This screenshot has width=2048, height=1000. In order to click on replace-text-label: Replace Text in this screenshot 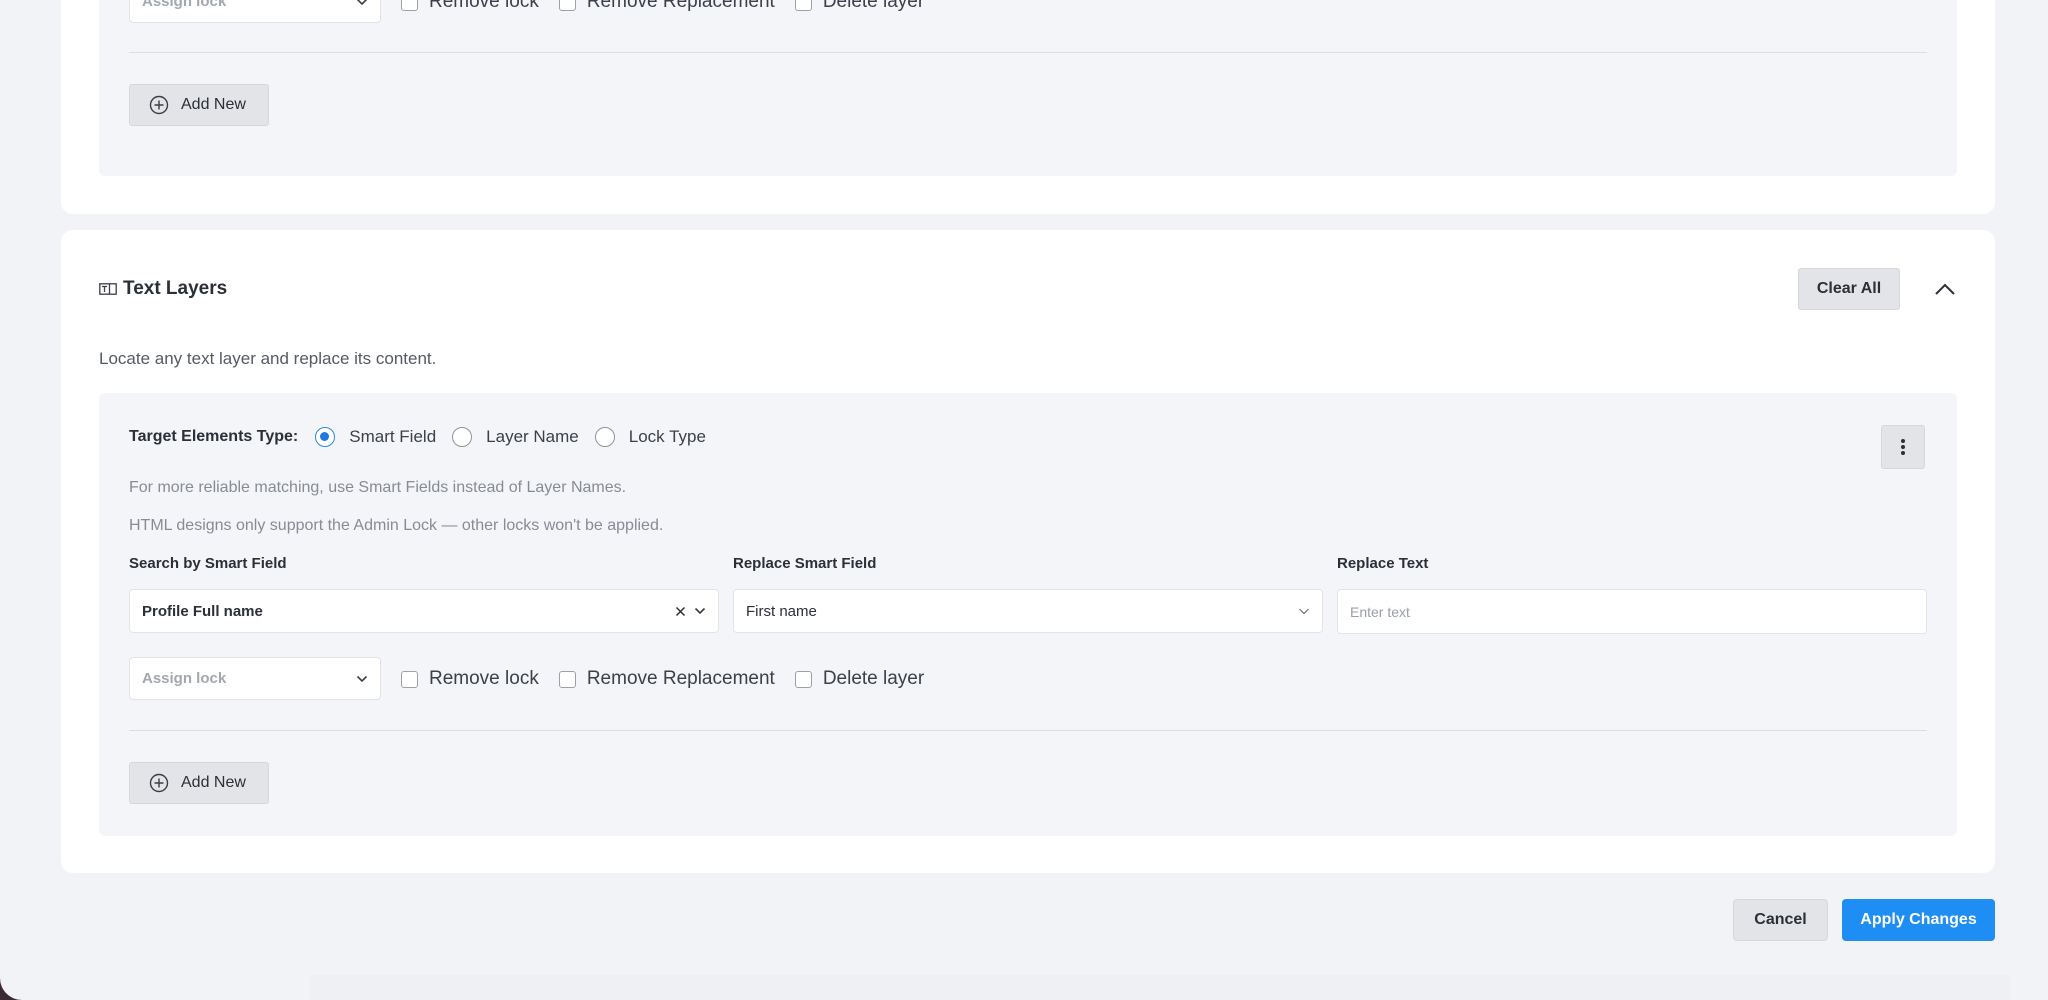, I will do `click(1383, 563)`.